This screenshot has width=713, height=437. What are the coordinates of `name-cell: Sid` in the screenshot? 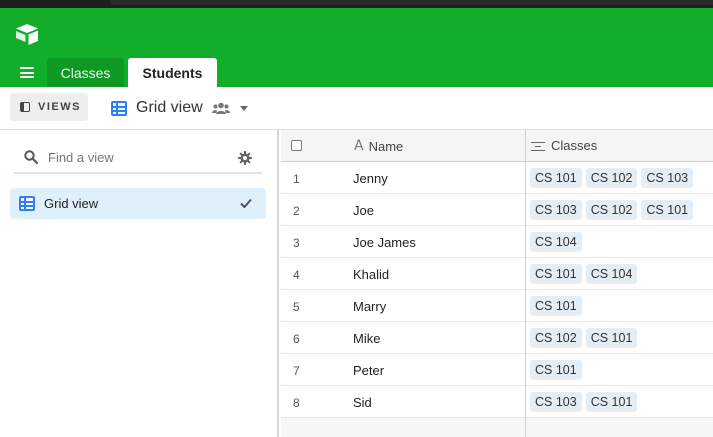 It's located at (362, 402).